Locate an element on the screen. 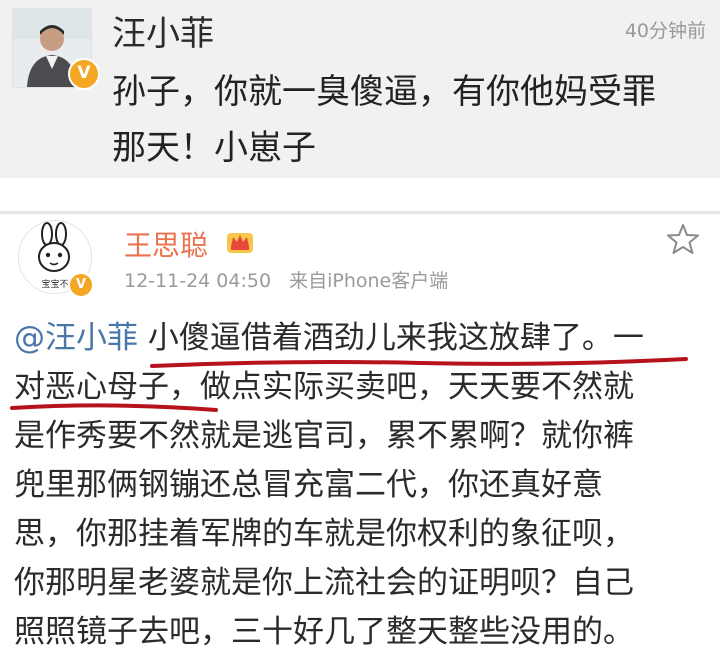 This screenshot has height=657, width=720. star-icon is located at coordinates (683, 239).